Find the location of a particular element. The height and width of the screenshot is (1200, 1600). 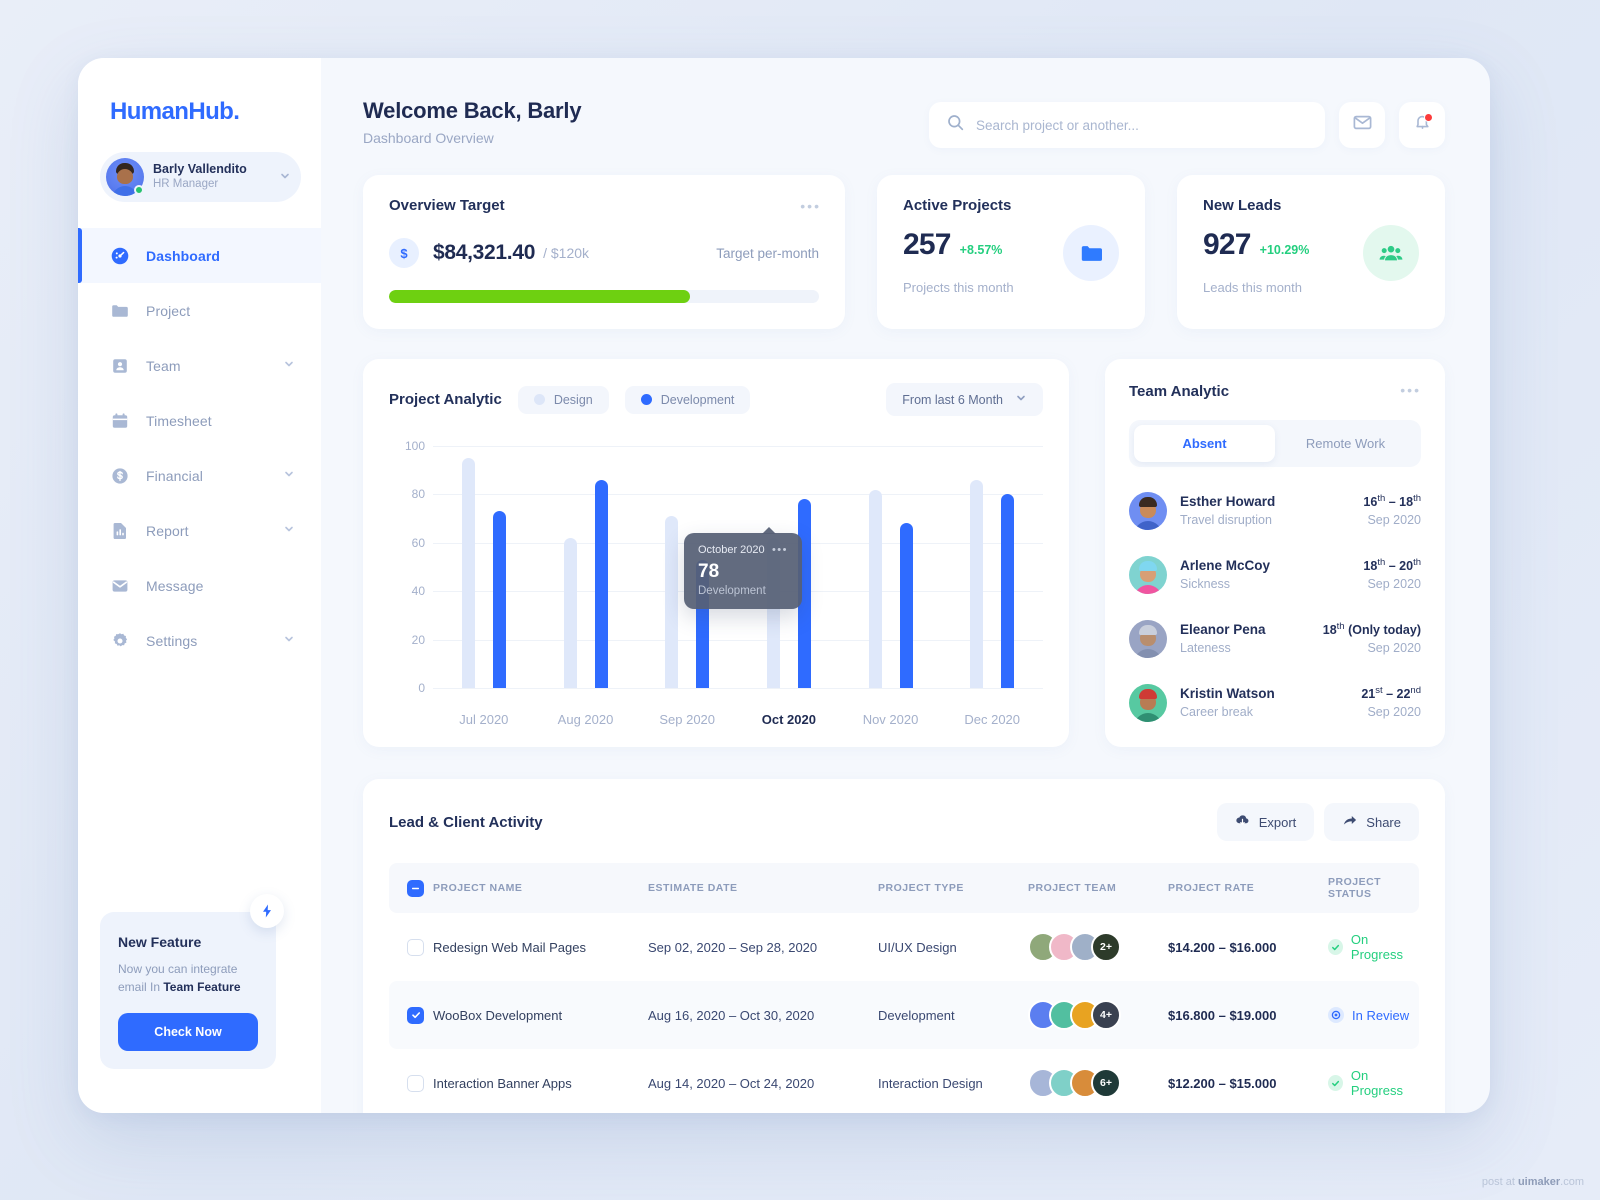

new-leads-card: New Leads 927 +10.29% Leads this month is located at coordinates (1311, 252).